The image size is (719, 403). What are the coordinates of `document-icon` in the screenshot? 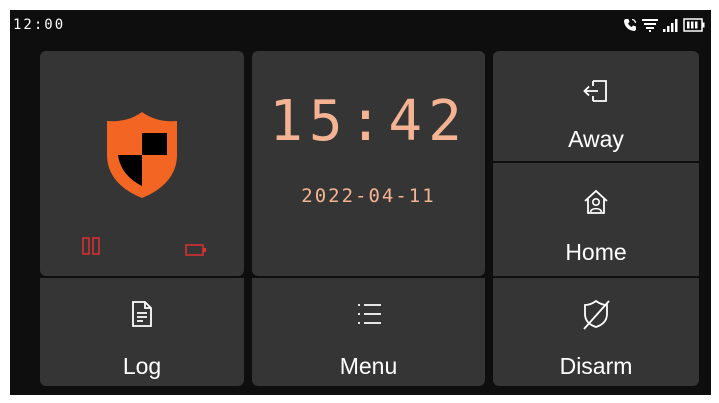 It's located at (142, 316).